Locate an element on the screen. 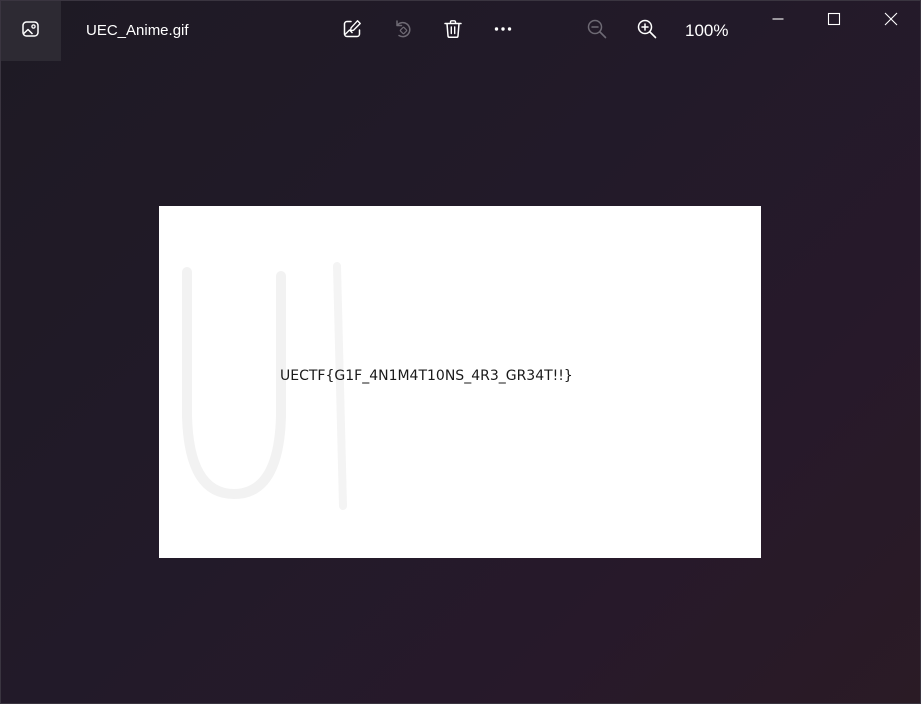 Image resolution: width=921 pixels, height=704 pixels. more-options-icon is located at coordinates (503, 31).